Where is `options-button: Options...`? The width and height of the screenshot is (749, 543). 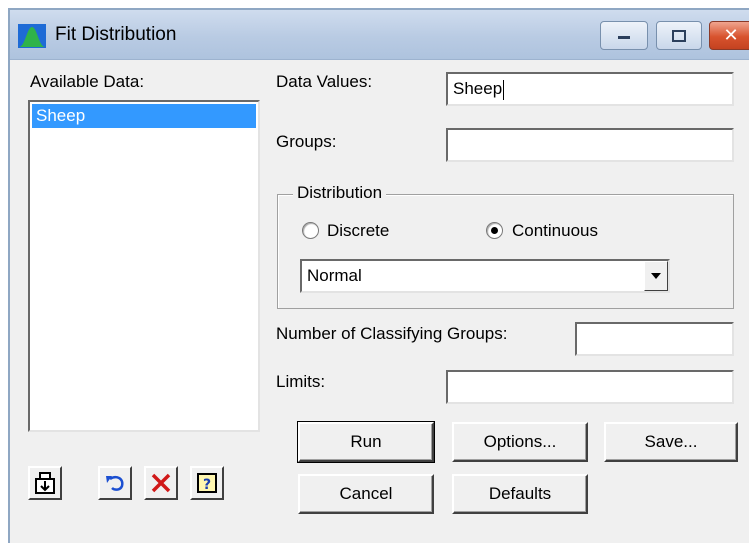 options-button: Options... is located at coordinates (520, 442).